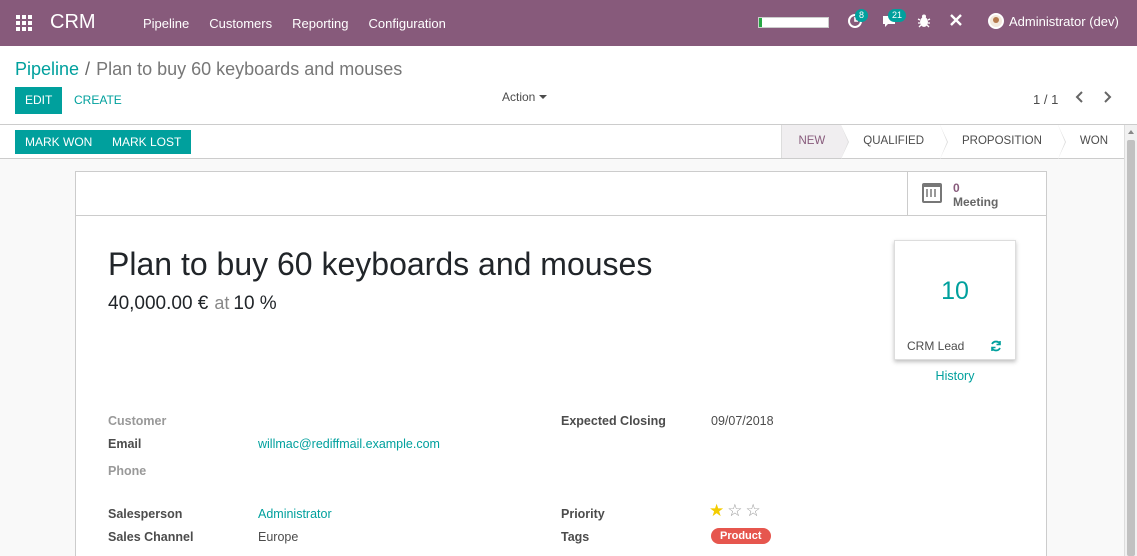 This screenshot has width=1137, height=556. I want to click on menu-item-configuration: Configuration, so click(407, 23).